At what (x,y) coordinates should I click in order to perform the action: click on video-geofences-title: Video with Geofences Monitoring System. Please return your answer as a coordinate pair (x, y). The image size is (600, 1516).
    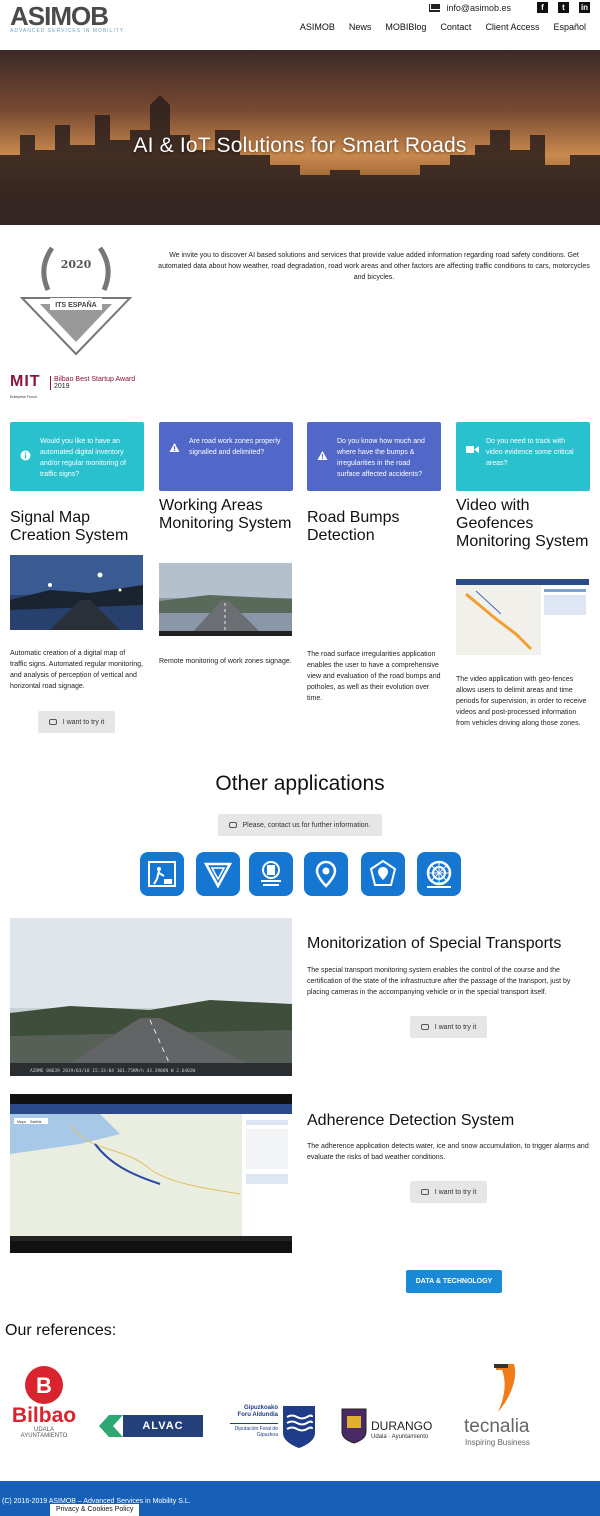
    Looking at the image, I should click on (522, 523).